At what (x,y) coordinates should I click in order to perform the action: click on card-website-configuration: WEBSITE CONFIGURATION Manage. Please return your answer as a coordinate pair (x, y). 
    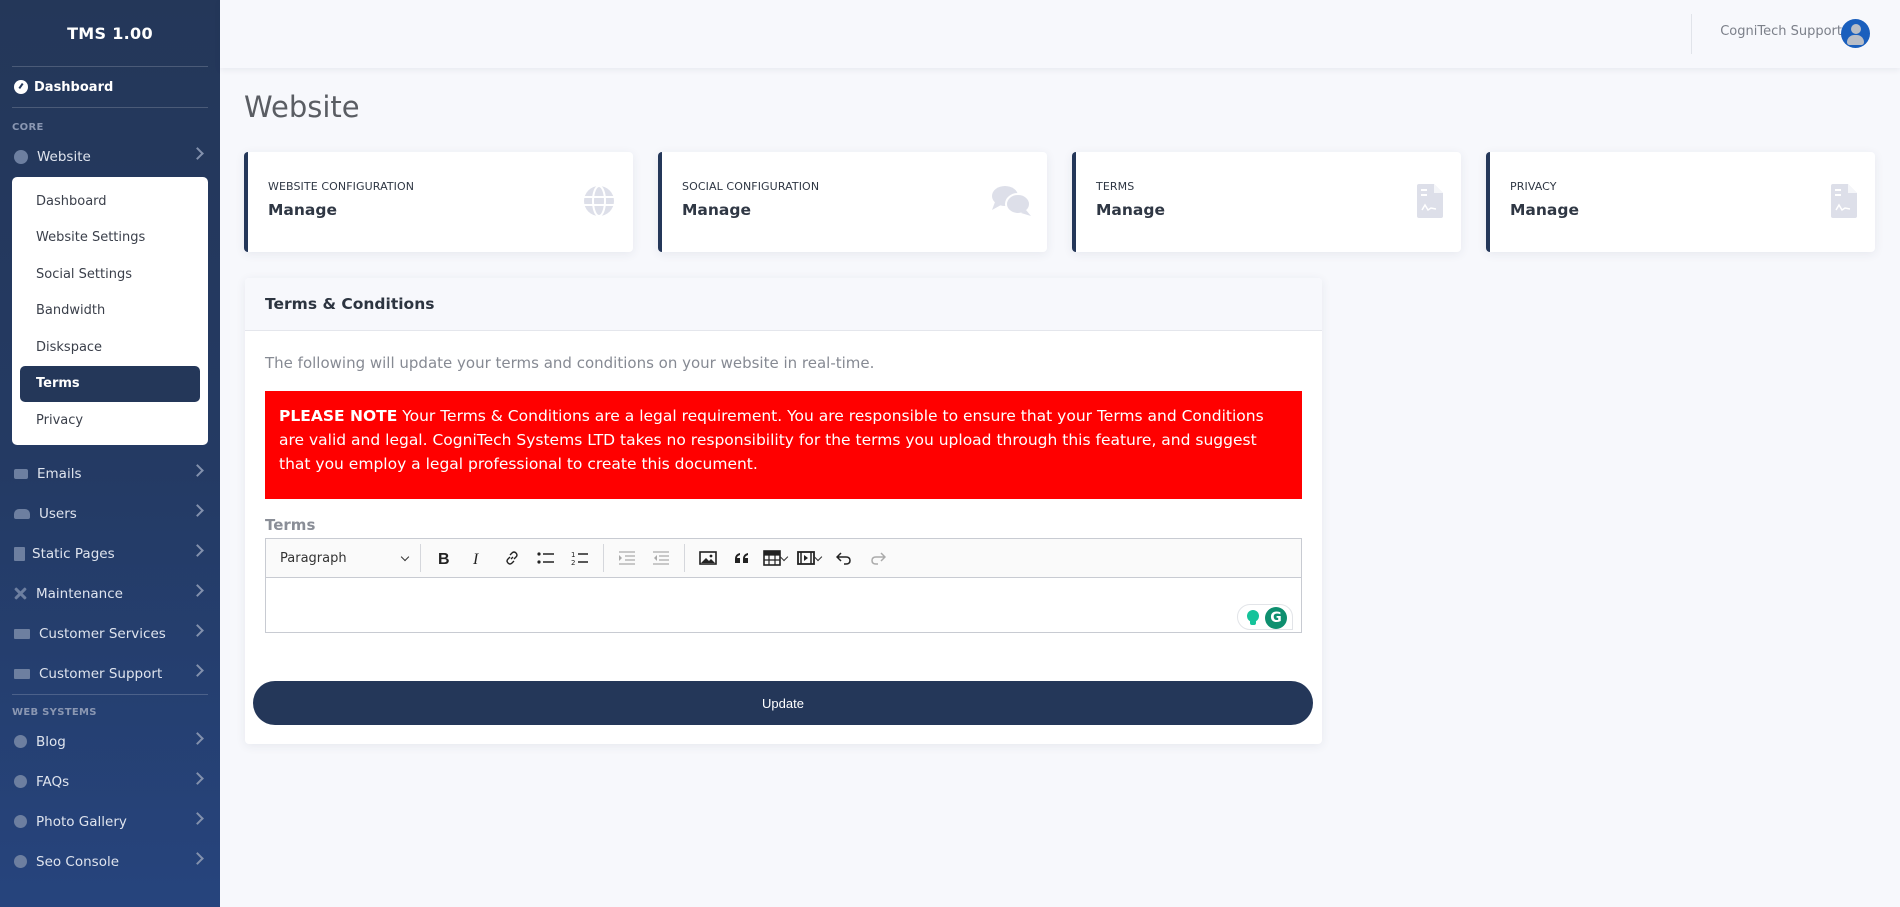
    Looking at the image, I should click on (438, 202).